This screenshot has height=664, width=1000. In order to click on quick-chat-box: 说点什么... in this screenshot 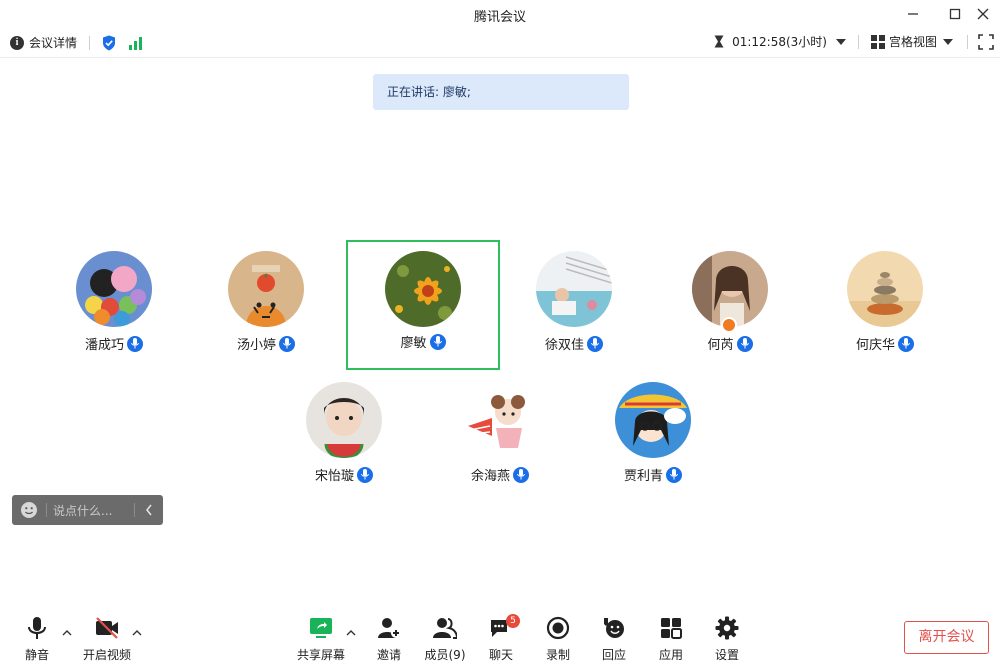, I will do `click(87, 510)`.